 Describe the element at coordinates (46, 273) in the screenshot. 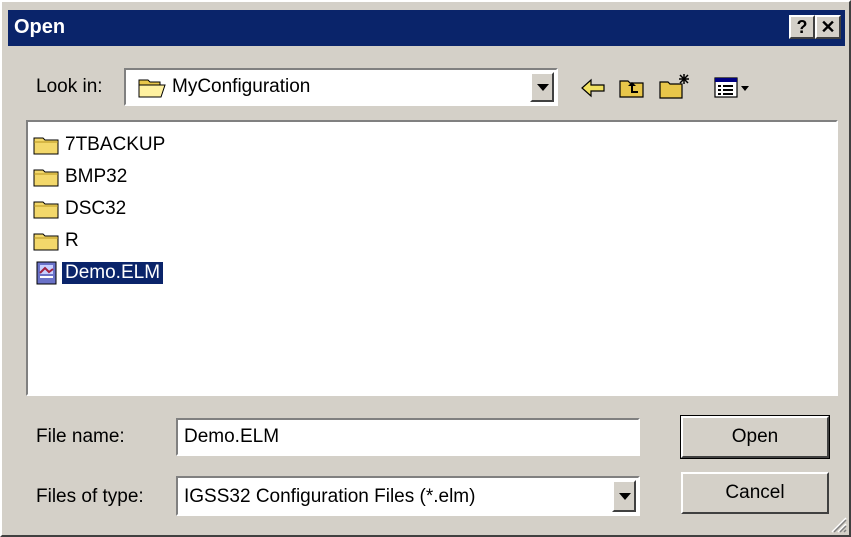

I see `elm-file-icon` at that location.